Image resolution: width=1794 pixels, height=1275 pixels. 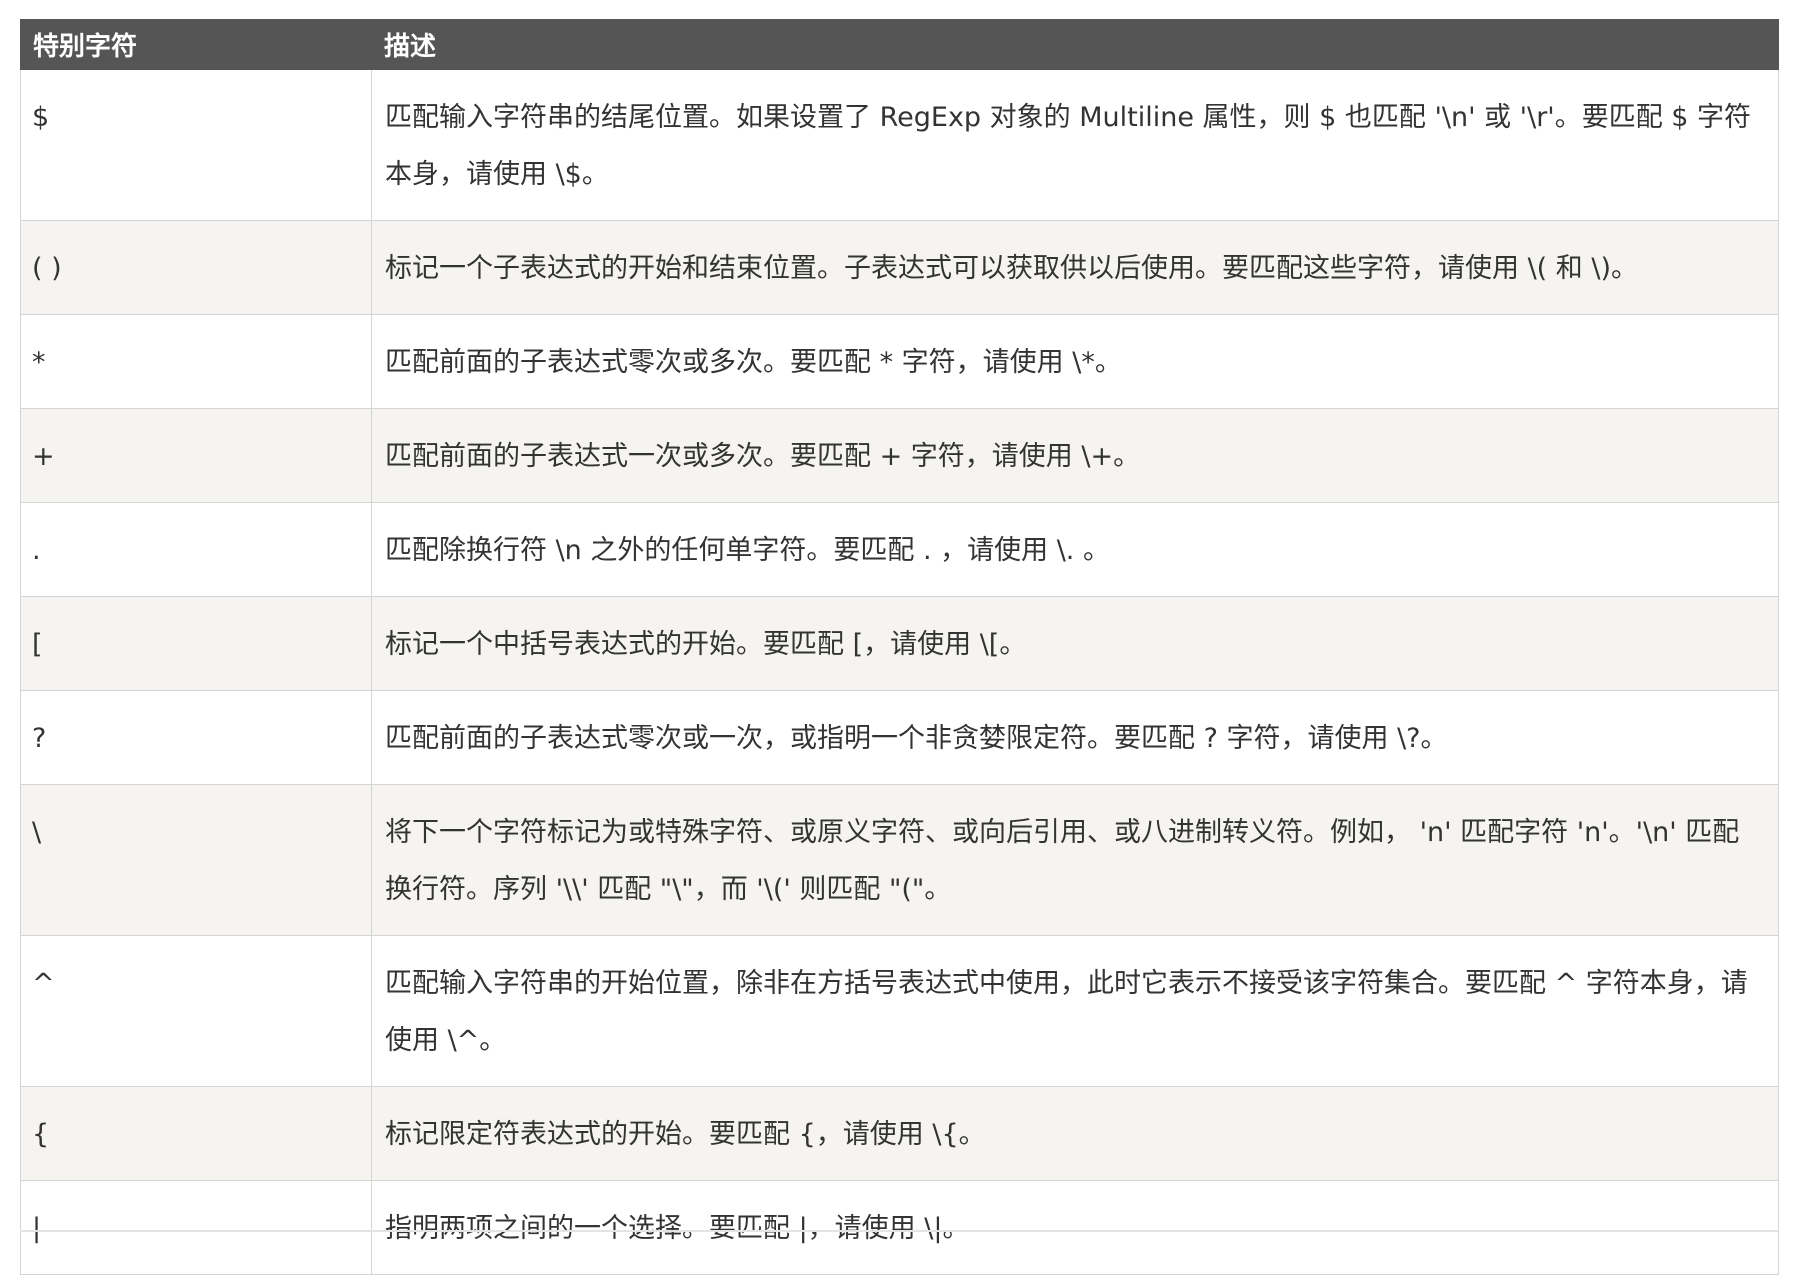 I want to click on special-char-cell: ., so click(x=196, y=549).